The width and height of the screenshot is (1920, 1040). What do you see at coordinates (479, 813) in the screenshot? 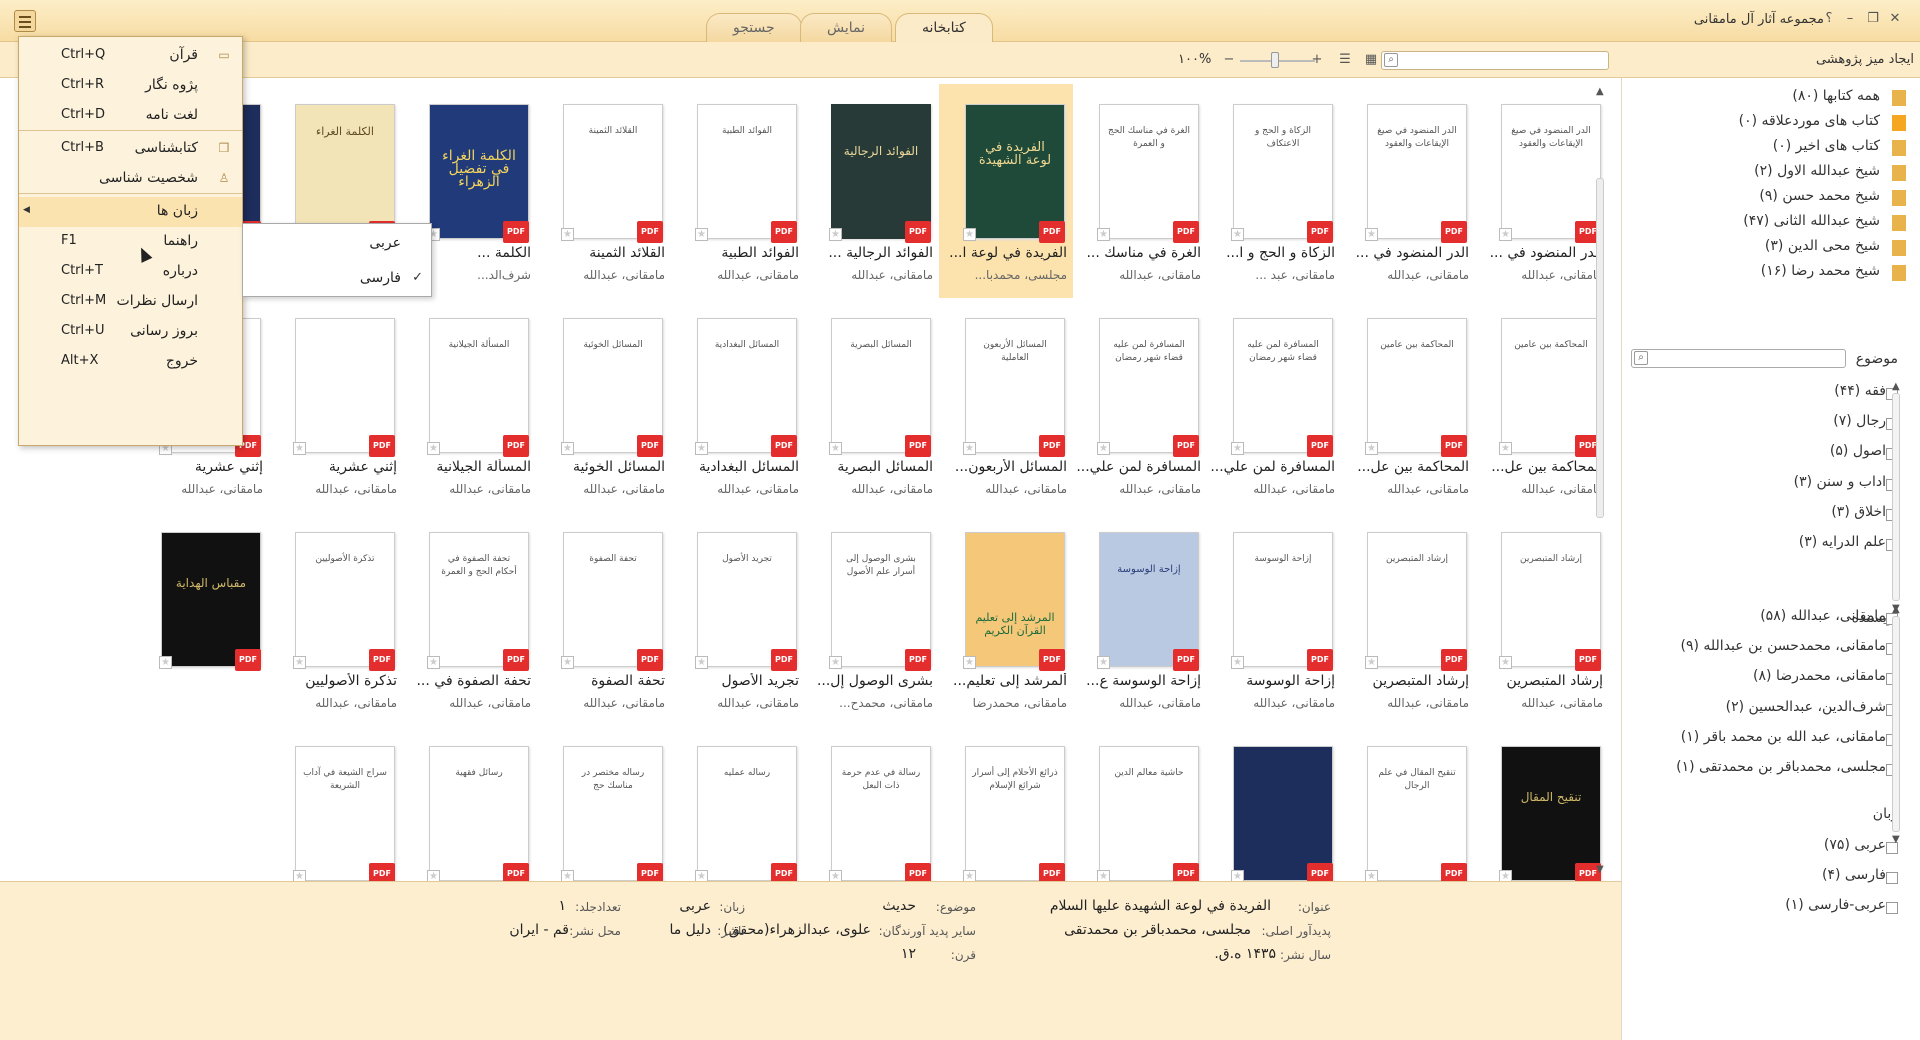
I see `book-cover: رسائل فقهية` at bounding box center [479, 813].